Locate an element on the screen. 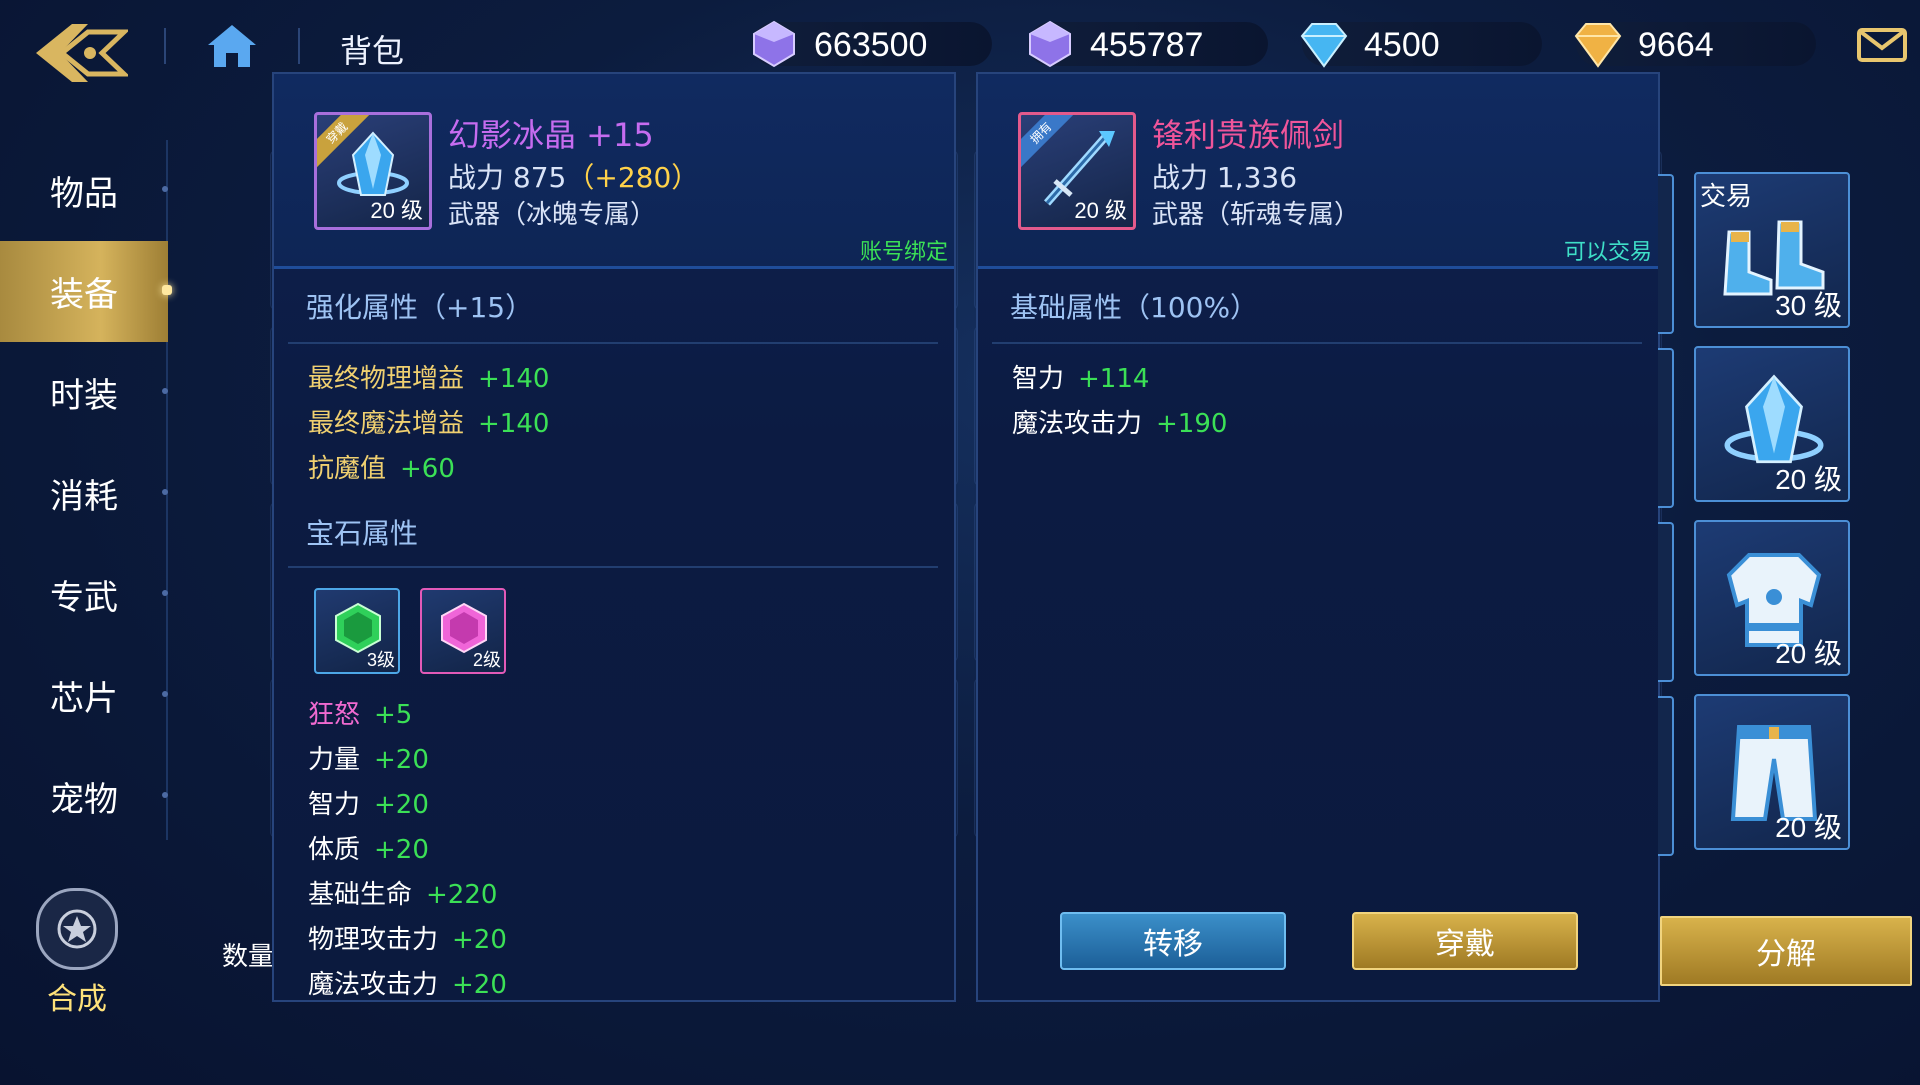 This screenshot has width=1920, height=1085. attr-row: 基础生命 +220 is located at coordinates (402, 892).